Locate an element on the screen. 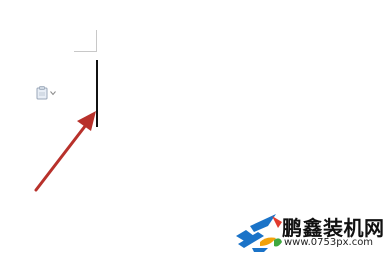 The width and height of the screenshot is (384, 256). watermark-url: www.0753px.com is located at coordinates (329, 242).